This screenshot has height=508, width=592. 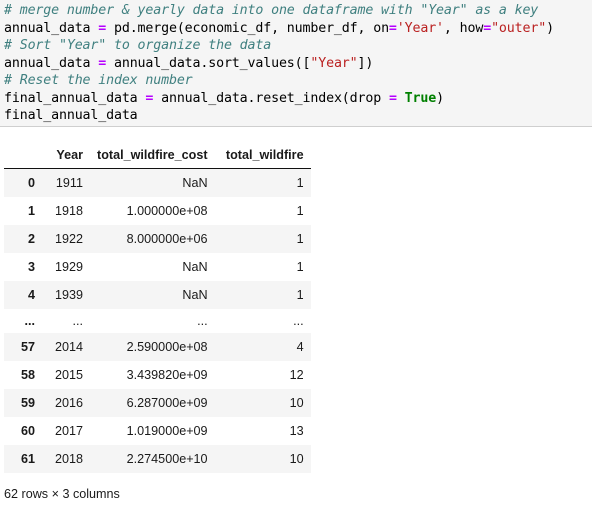 I want to click on code-token-str: "outer", so click(x=519, y=28).